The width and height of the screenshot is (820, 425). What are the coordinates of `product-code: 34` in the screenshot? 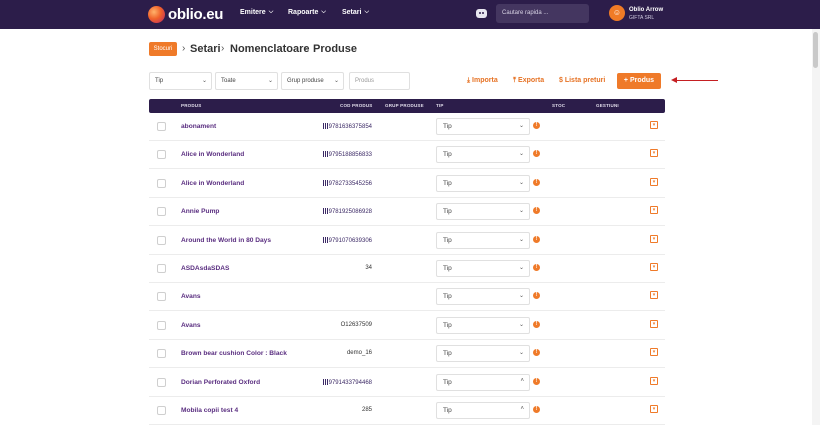 It's located at (368, 268).